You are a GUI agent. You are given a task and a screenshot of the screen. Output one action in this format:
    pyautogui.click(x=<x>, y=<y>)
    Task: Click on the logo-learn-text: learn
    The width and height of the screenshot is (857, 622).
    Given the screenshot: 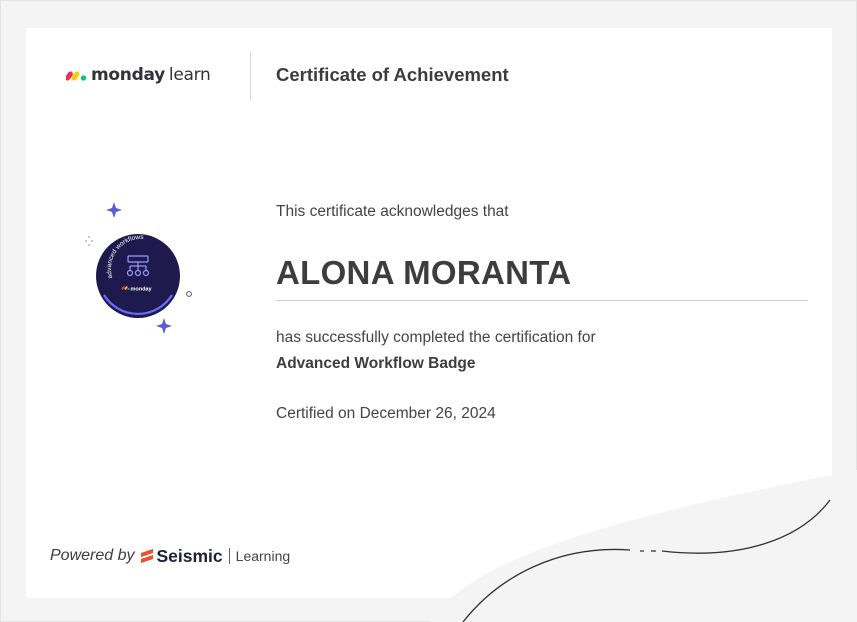 What is the action you would take?
    pyautogui.click(x=189, y=75)
    